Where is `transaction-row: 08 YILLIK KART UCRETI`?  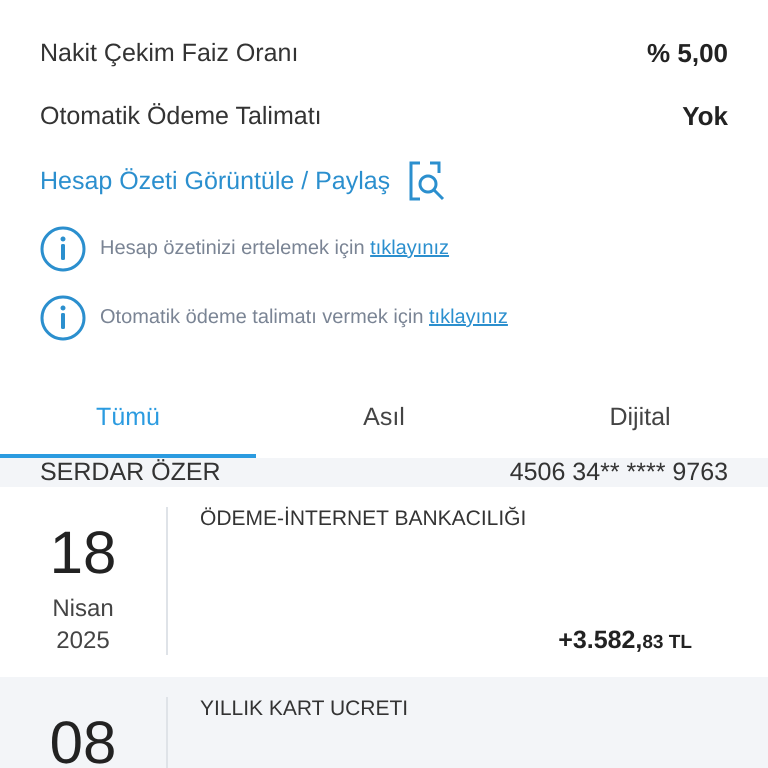
transaction-row: 08 YILLIK KART UCRETI is located at coordinates (384, 722).